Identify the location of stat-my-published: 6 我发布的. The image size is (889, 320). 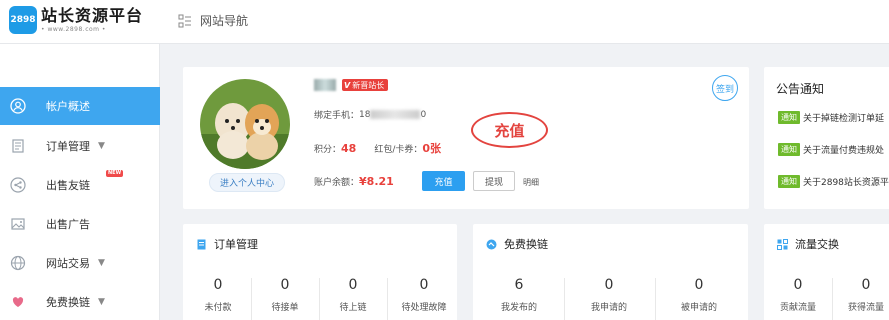
(519, 294).